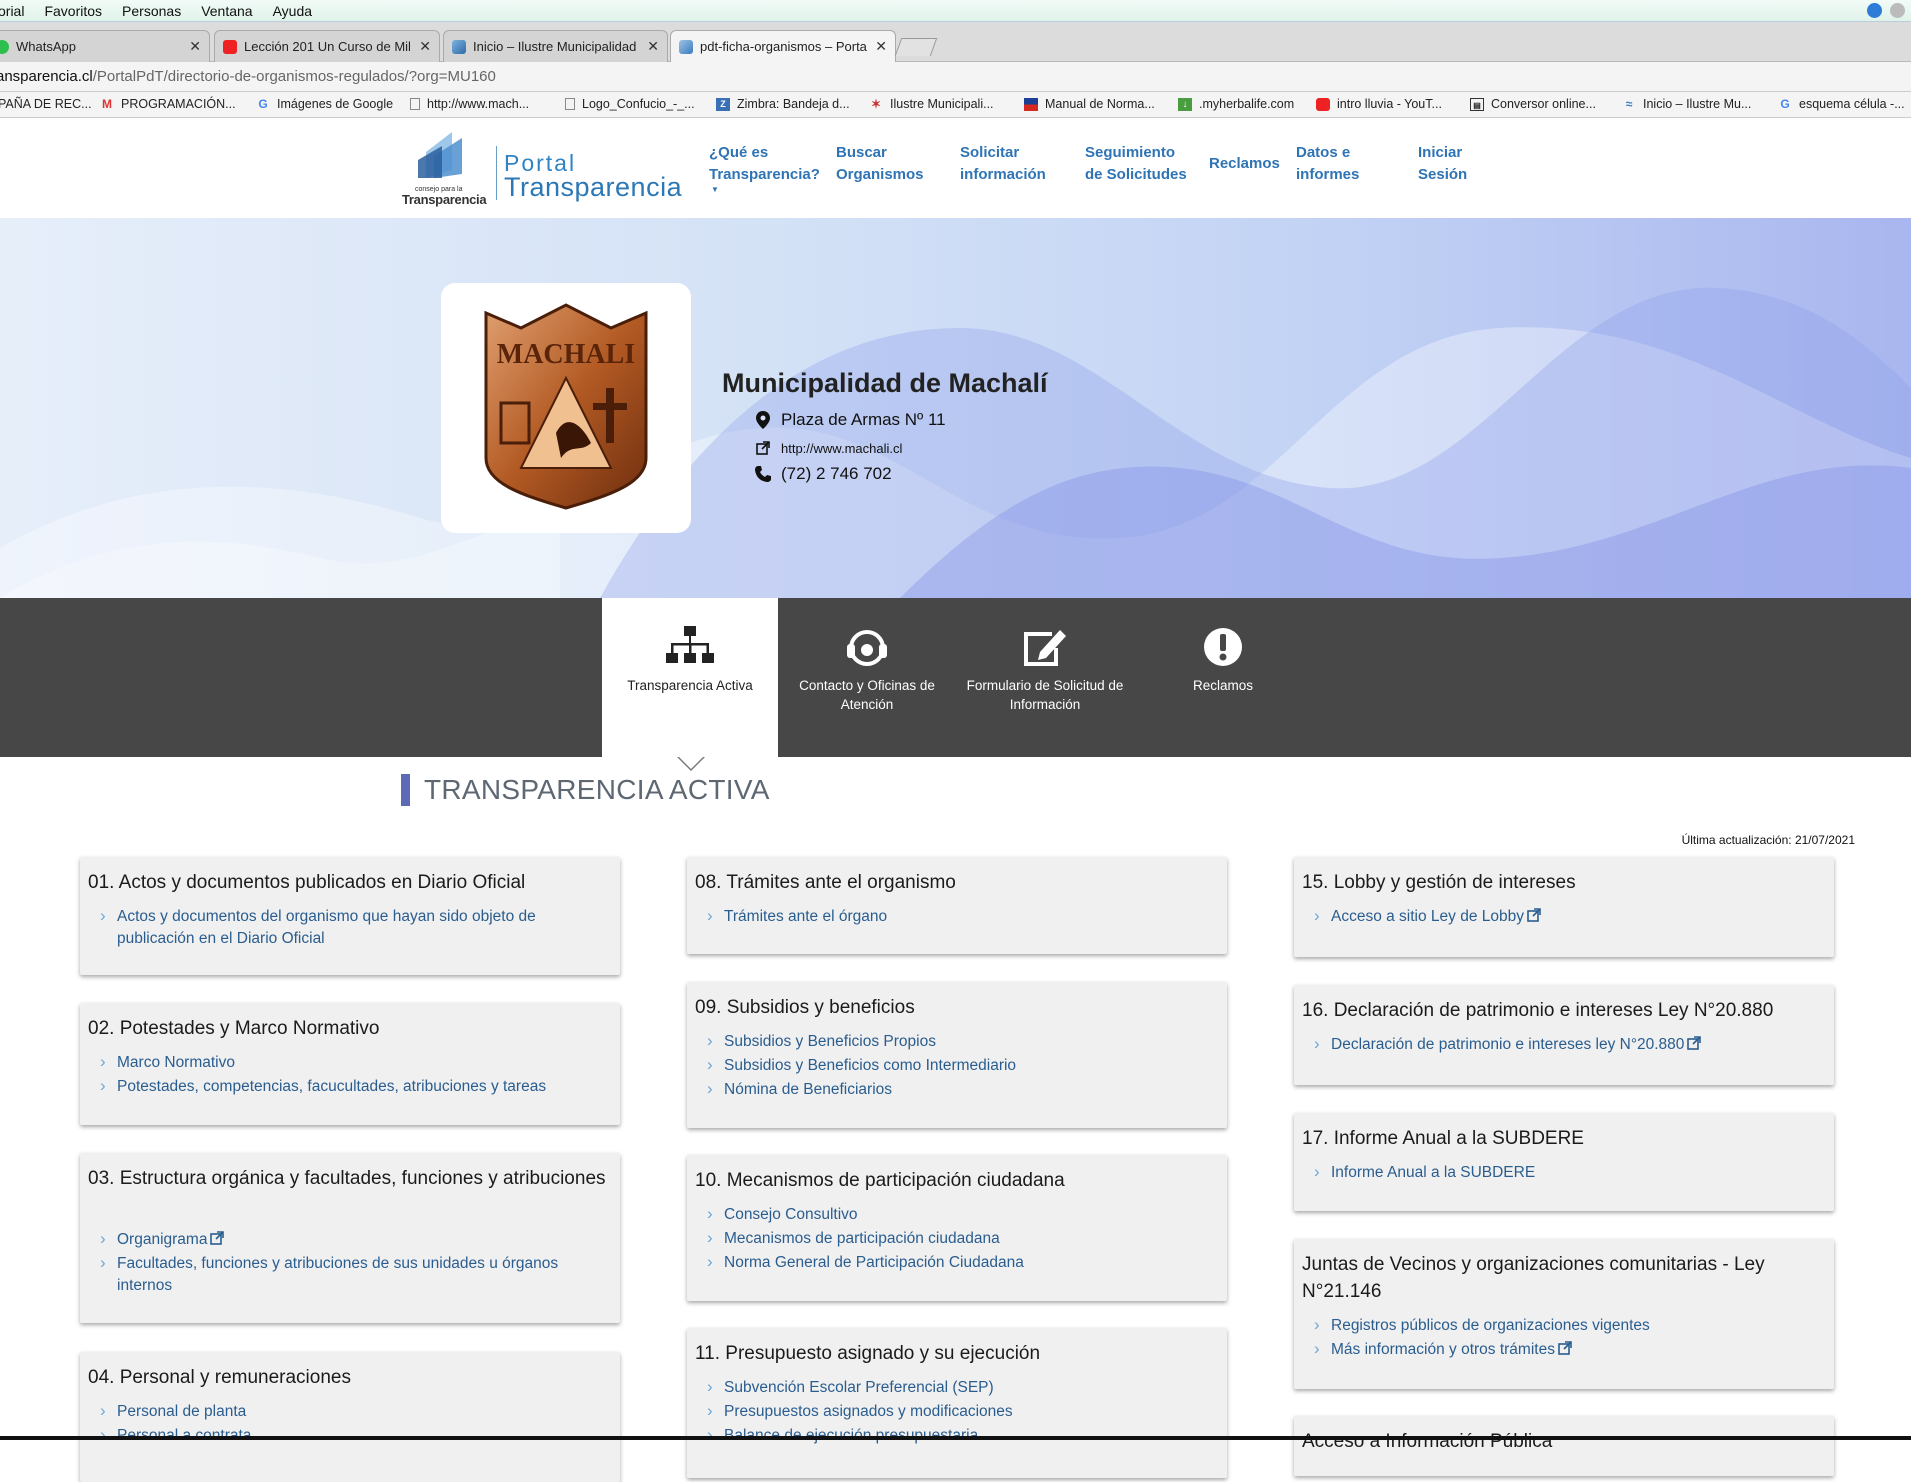 The image size is (1911, 1482). I want to click on card-title: 02. Potestades y Marco Normativo, so click(234, 1028).